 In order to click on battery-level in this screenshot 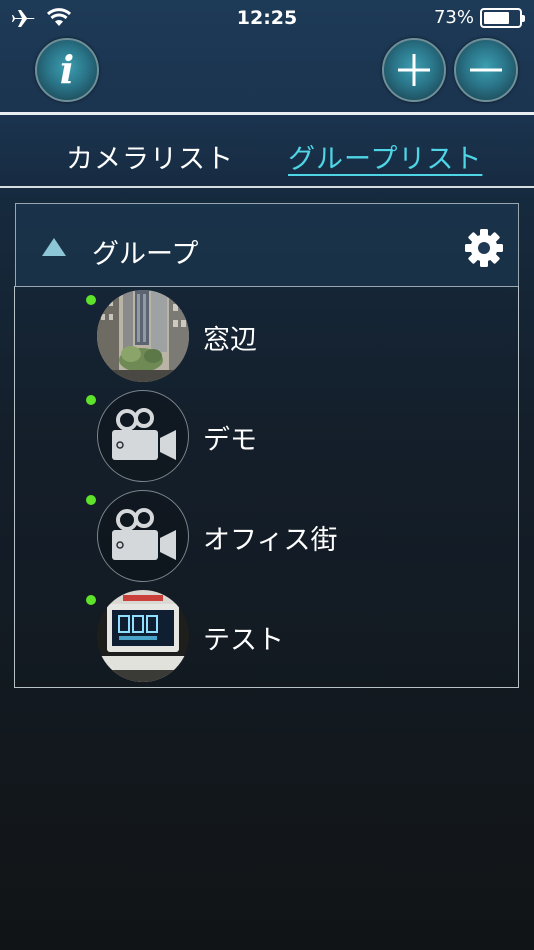, I will do `click(496, 17)`.